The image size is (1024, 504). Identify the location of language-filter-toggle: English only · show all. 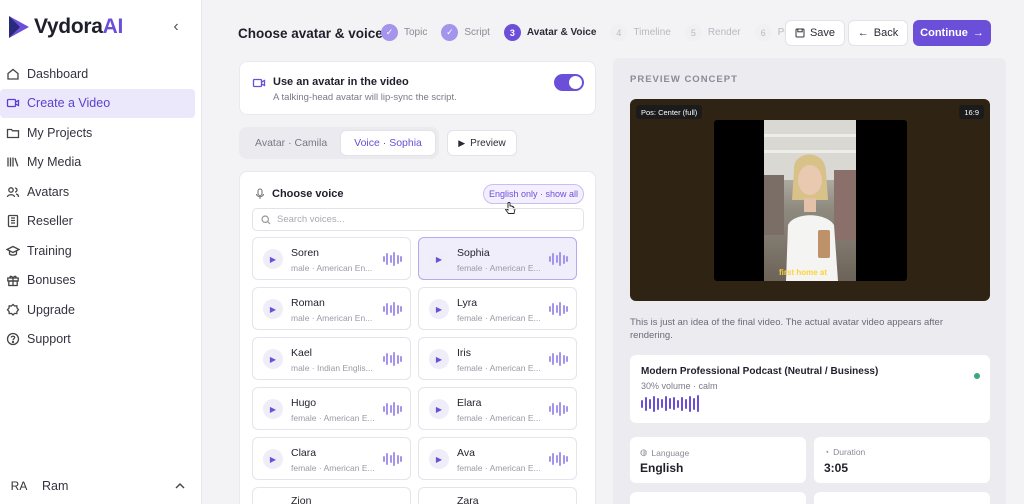
(533, 194).